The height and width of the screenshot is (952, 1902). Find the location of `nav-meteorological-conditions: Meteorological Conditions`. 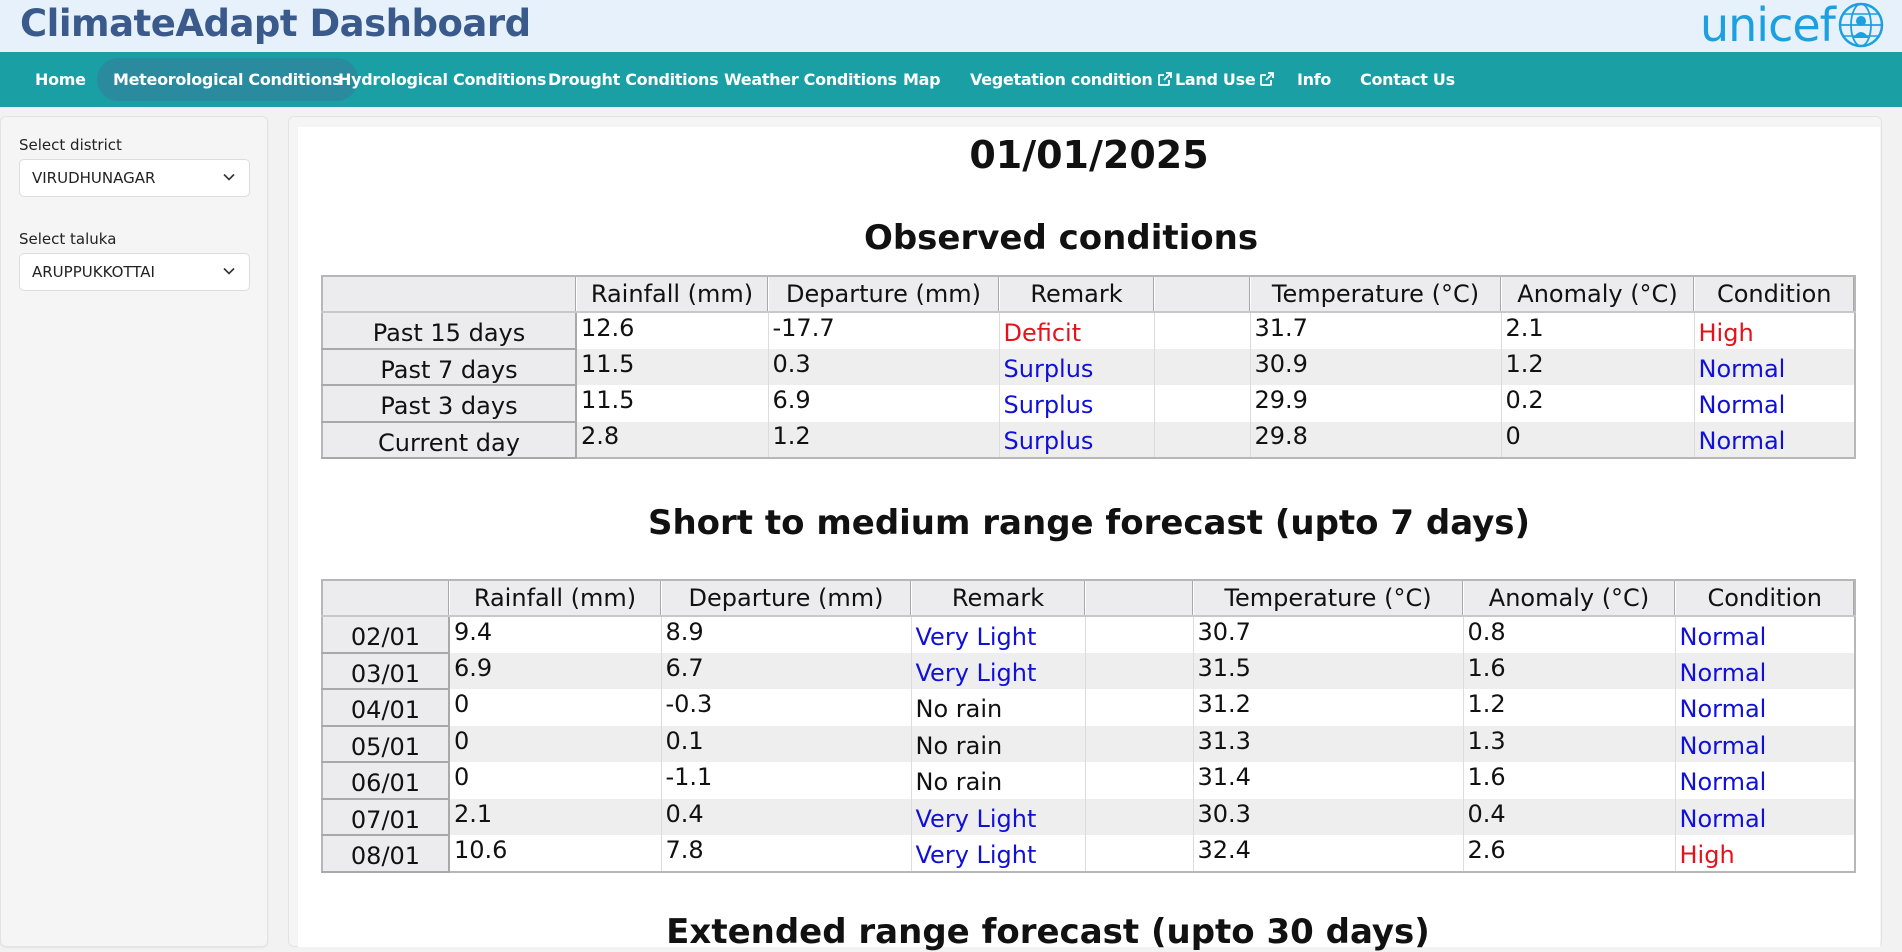

nav-meteorological-conditions: Meteorological Conditions is located at coordinates (227, 79).